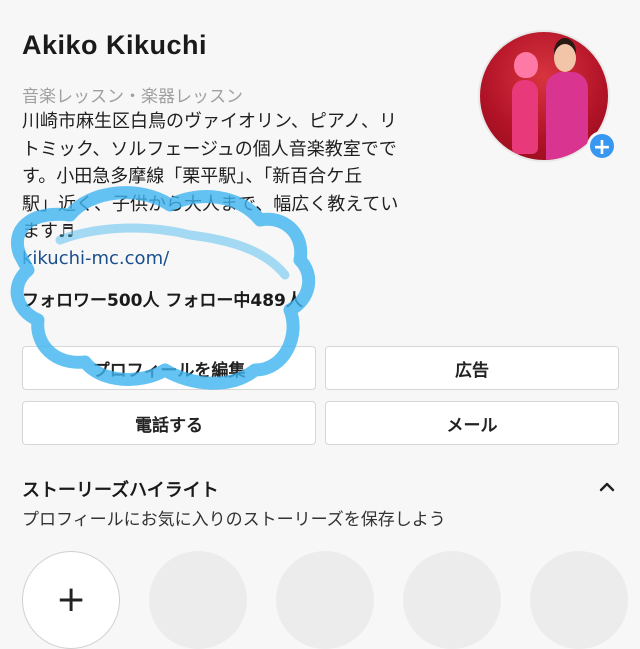  Describe the element at coordinates (169, 368) in the screenshot. I see `edit-profile-button: プロフィールを編集` at that location.